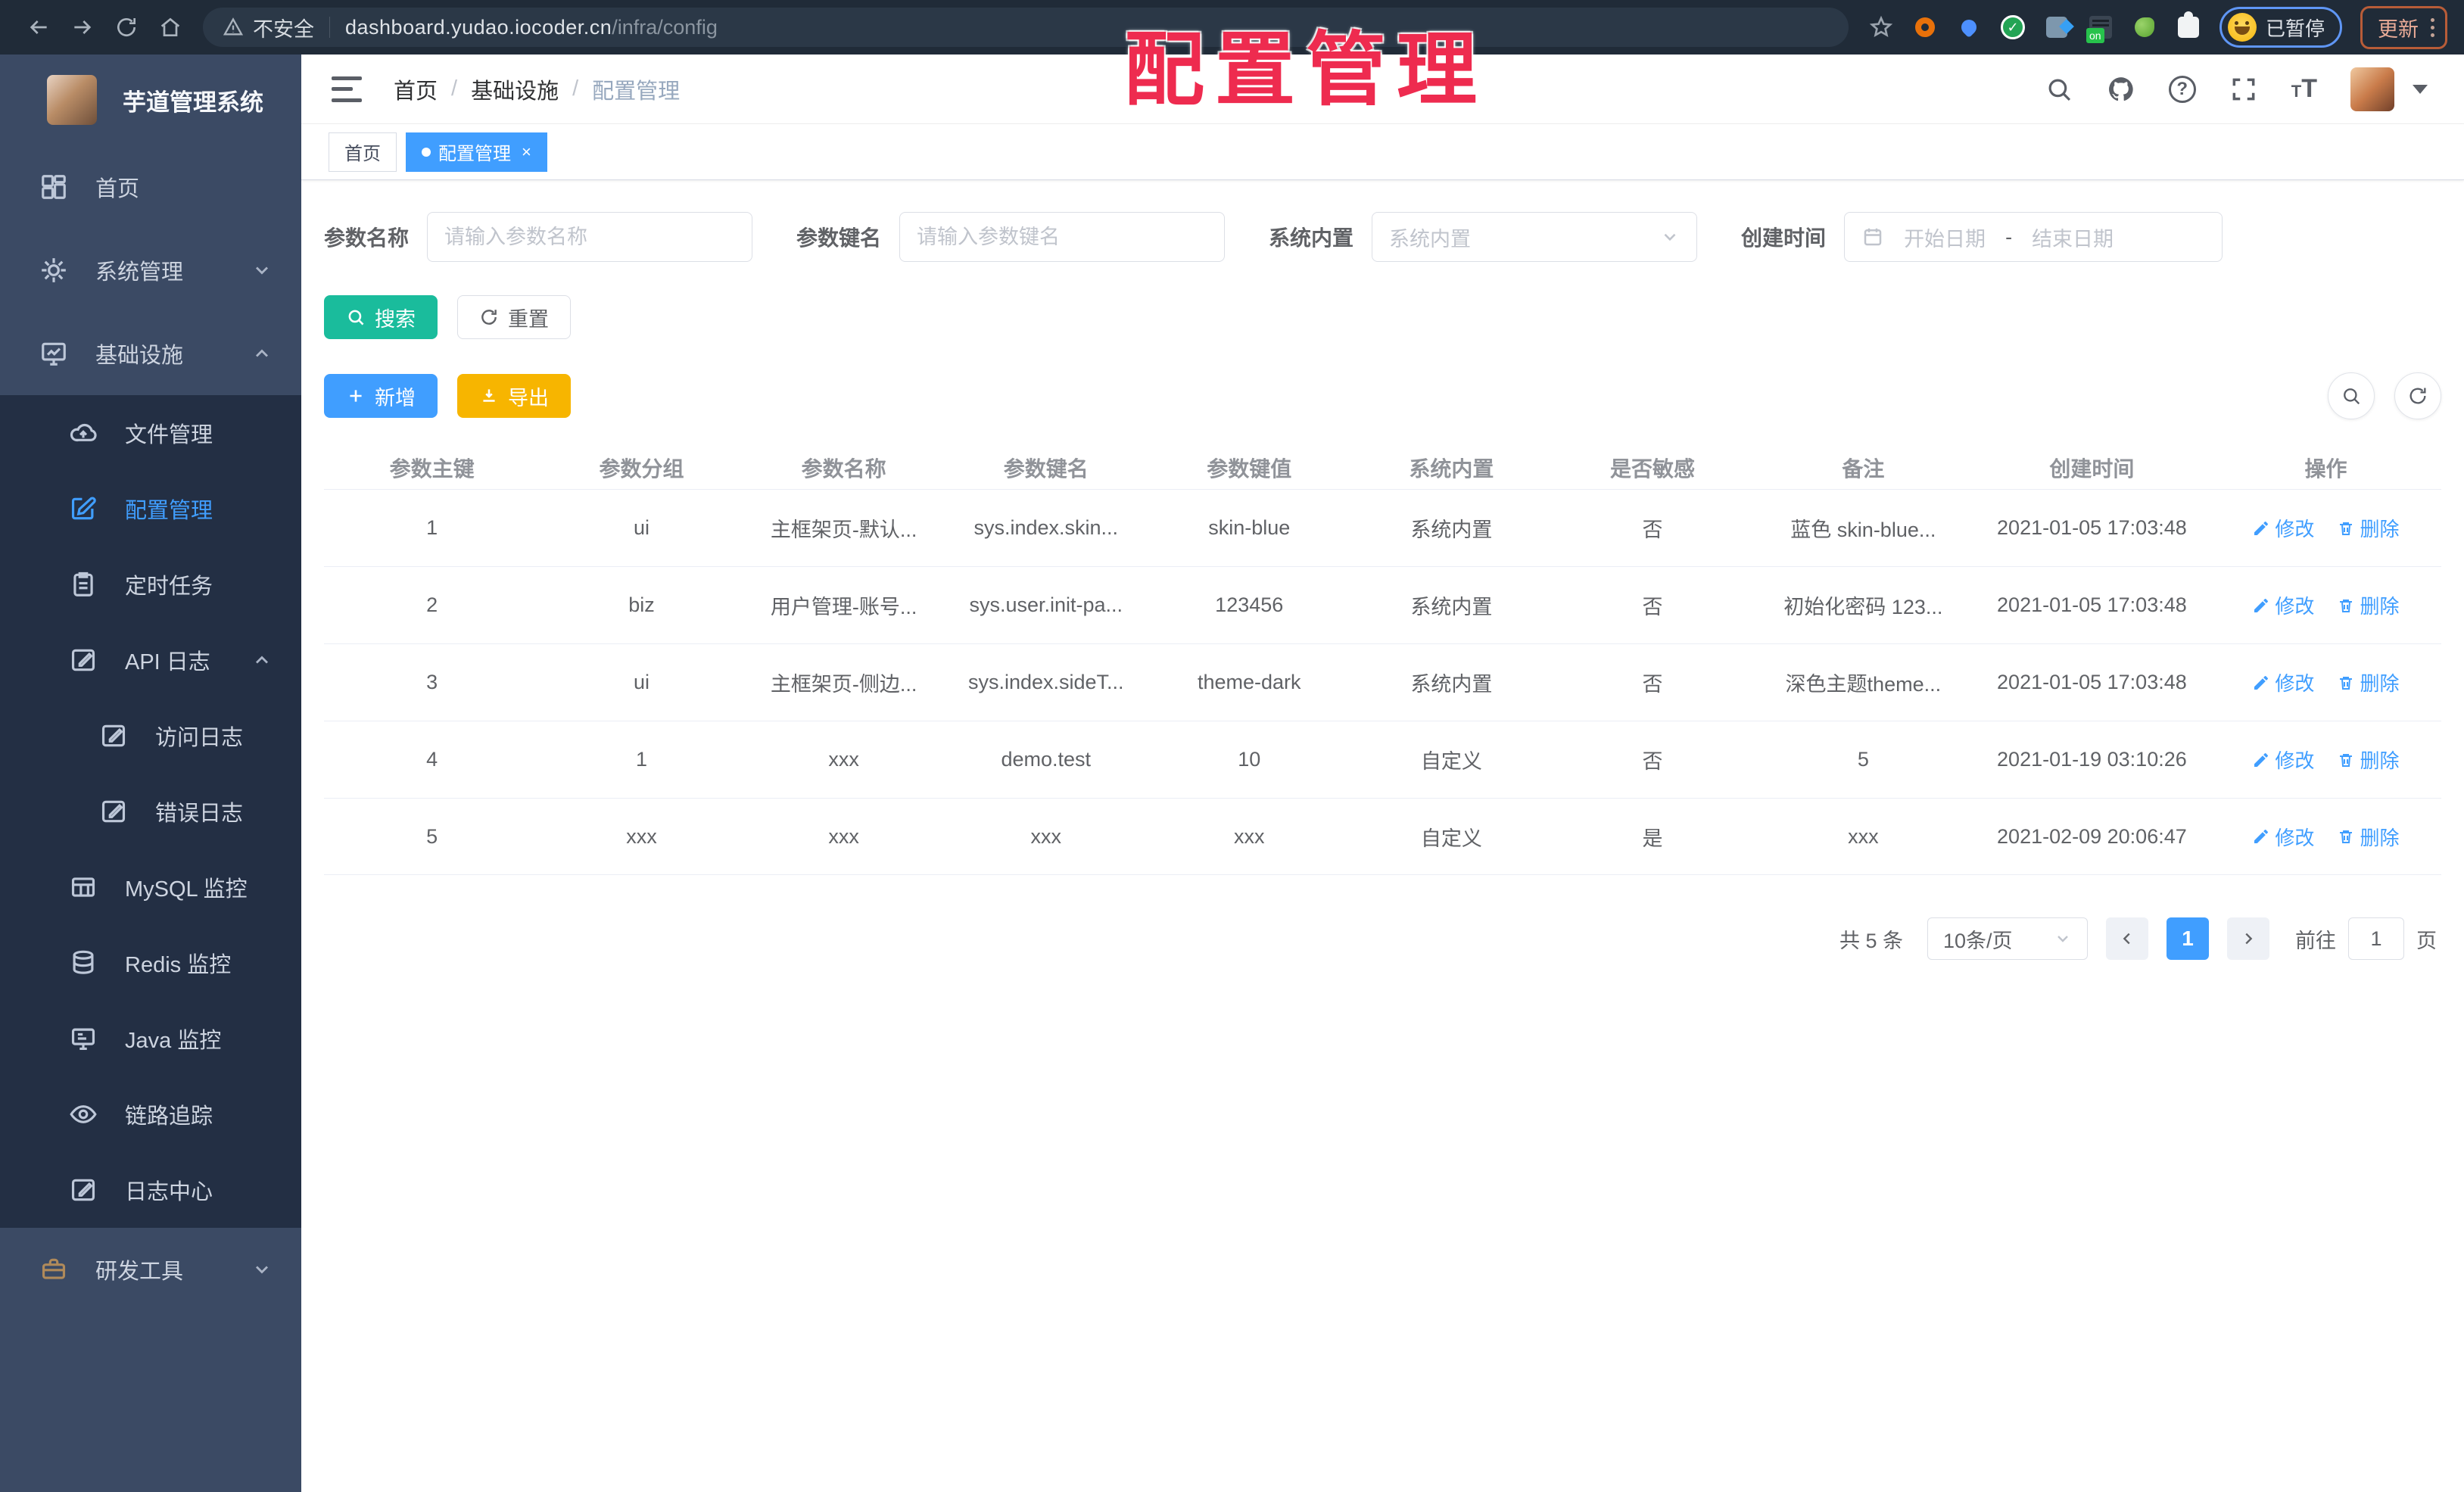 The height and width of the screenshot is (1492, 2464). I want to click on address-divider, so click(329, 27).